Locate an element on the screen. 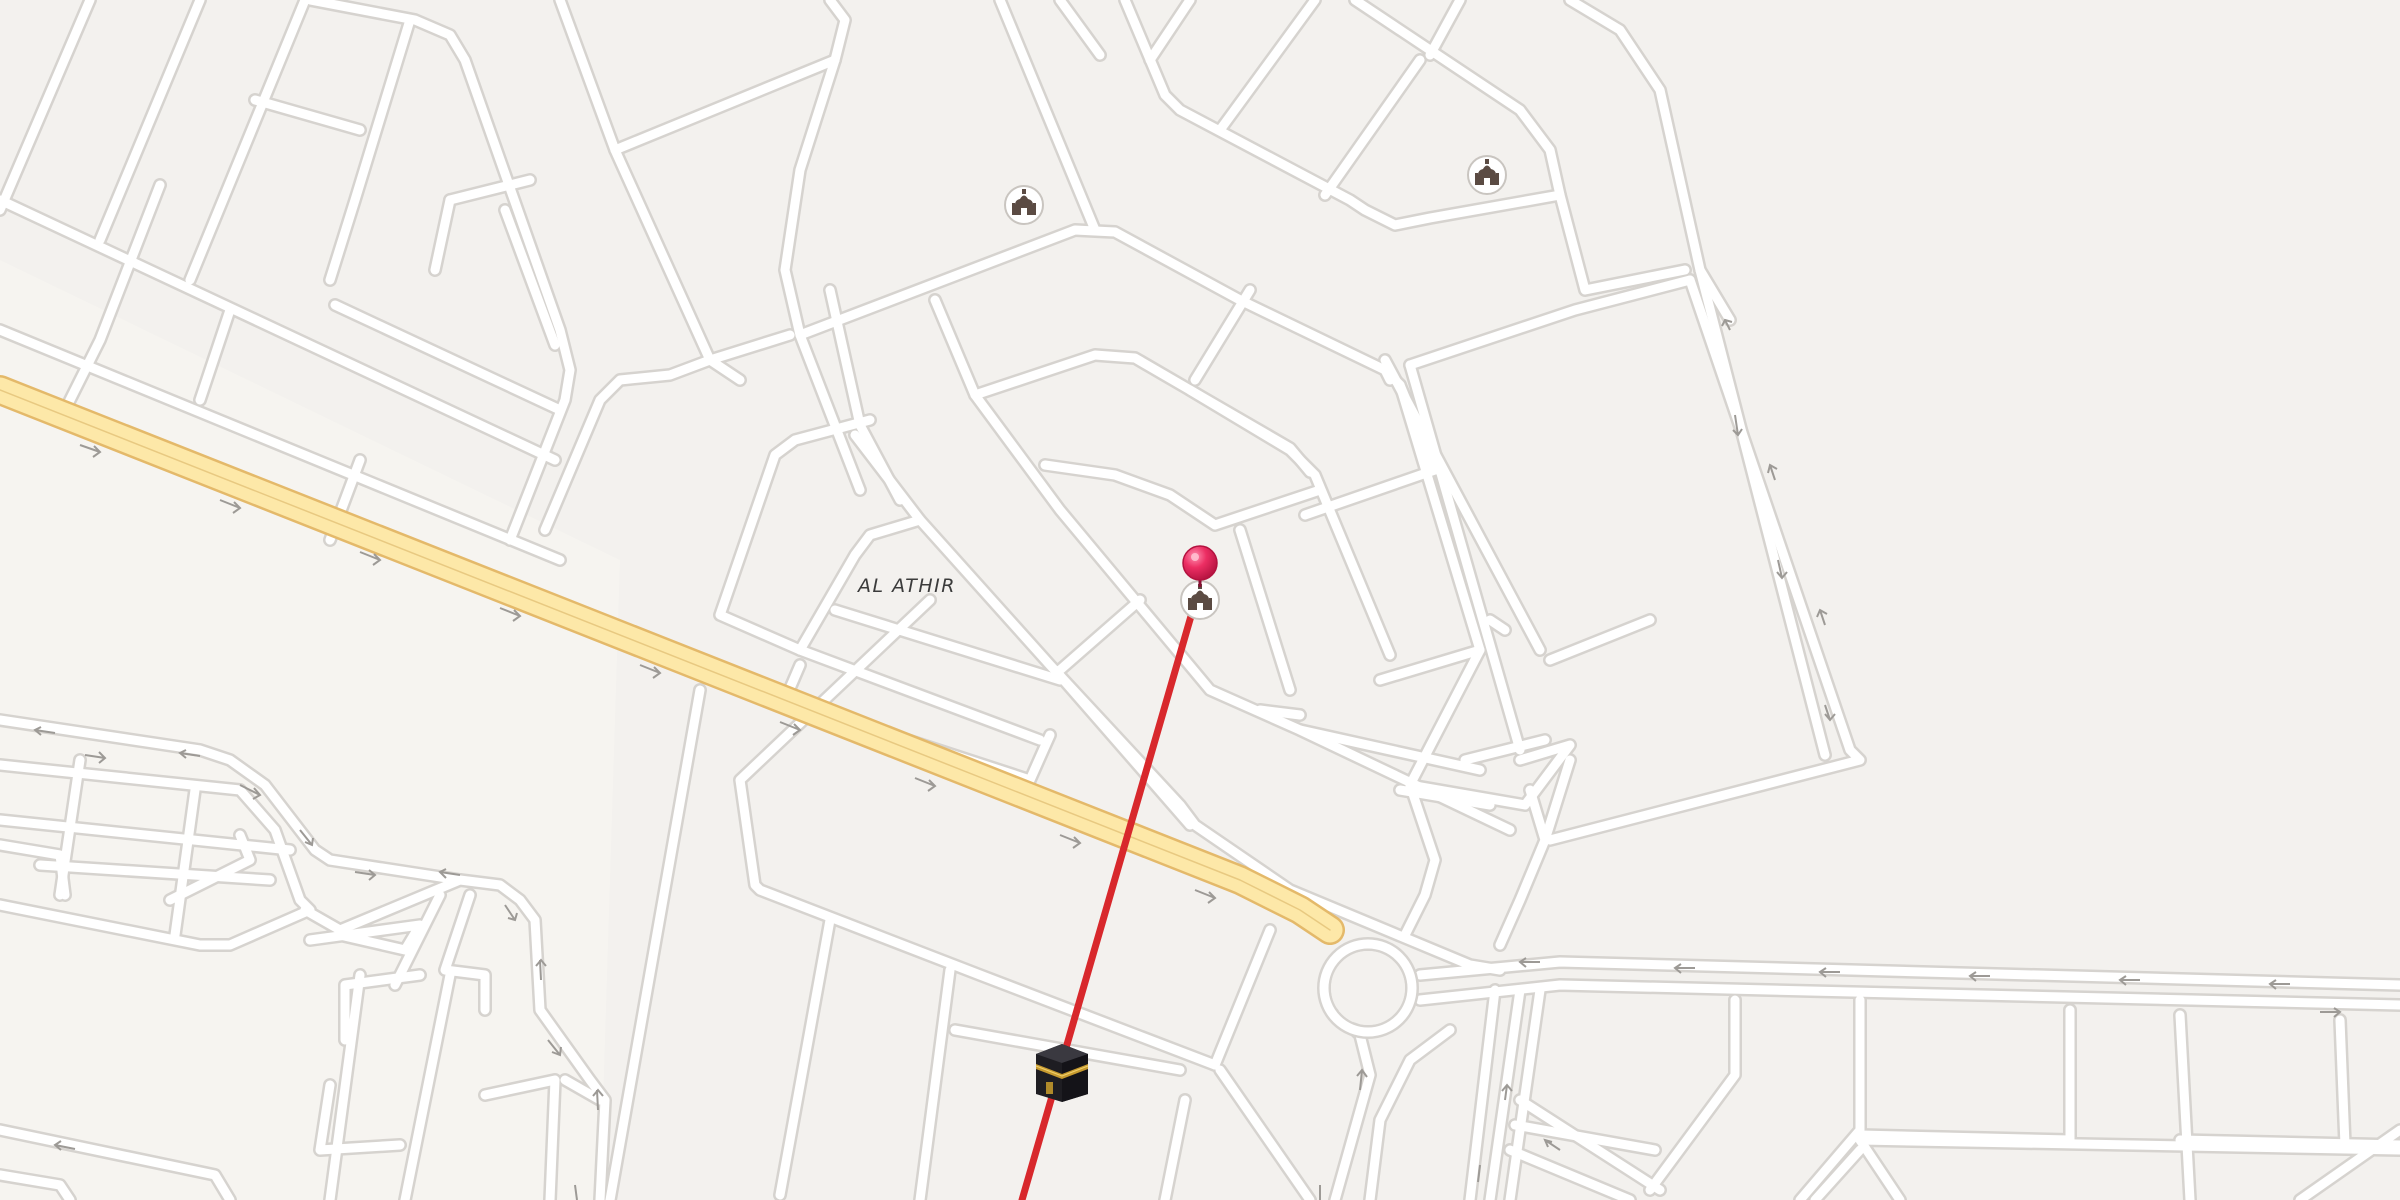  district-label: AL ATHIR is located at coordinates (907, 586).